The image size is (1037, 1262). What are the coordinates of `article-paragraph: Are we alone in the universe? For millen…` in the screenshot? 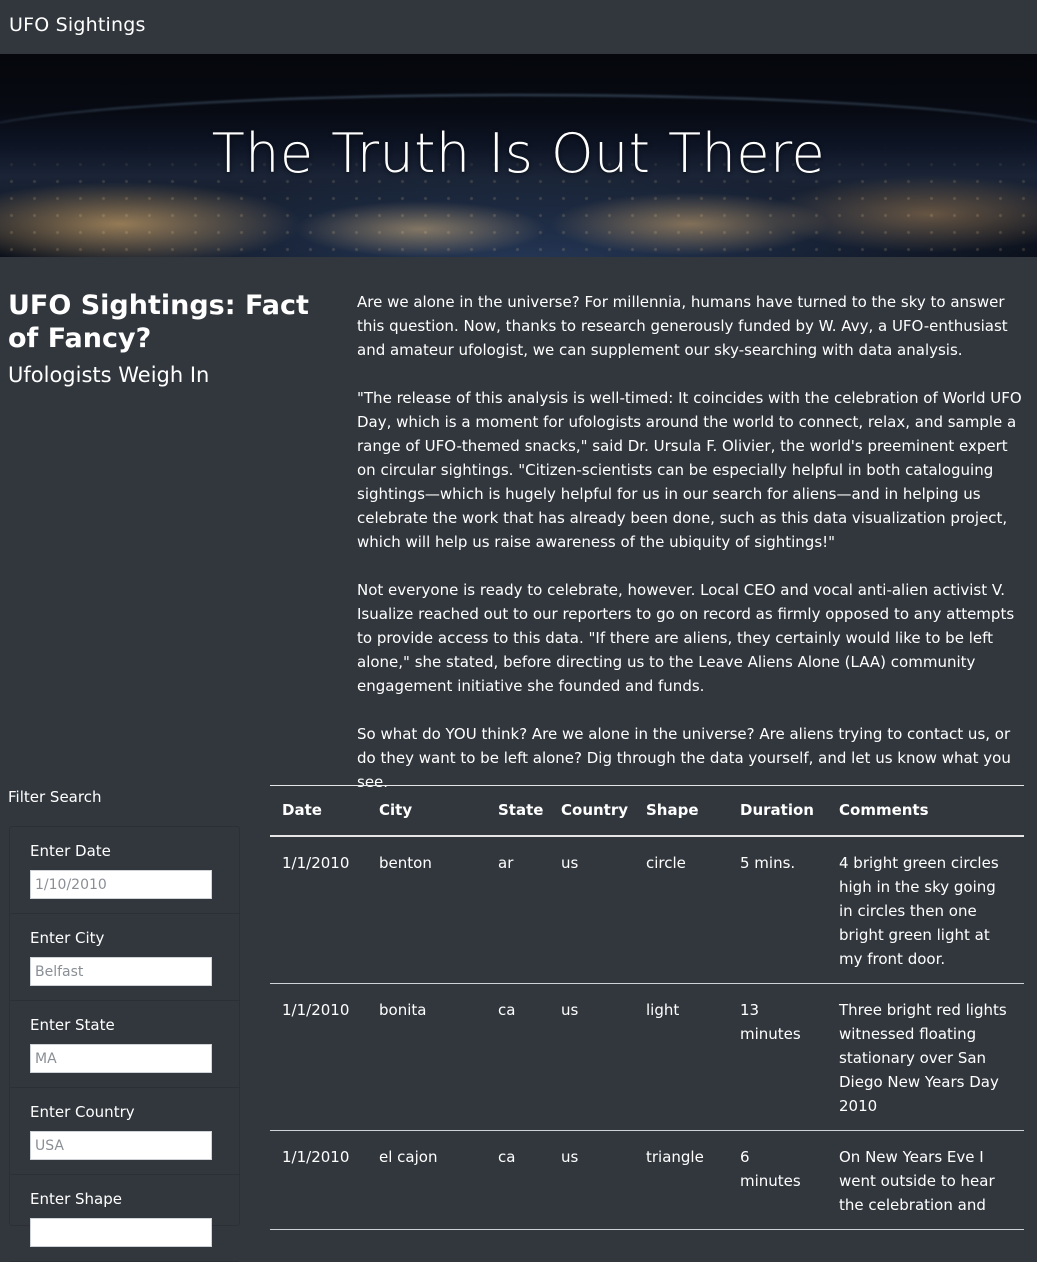 It's located at (682, 326).